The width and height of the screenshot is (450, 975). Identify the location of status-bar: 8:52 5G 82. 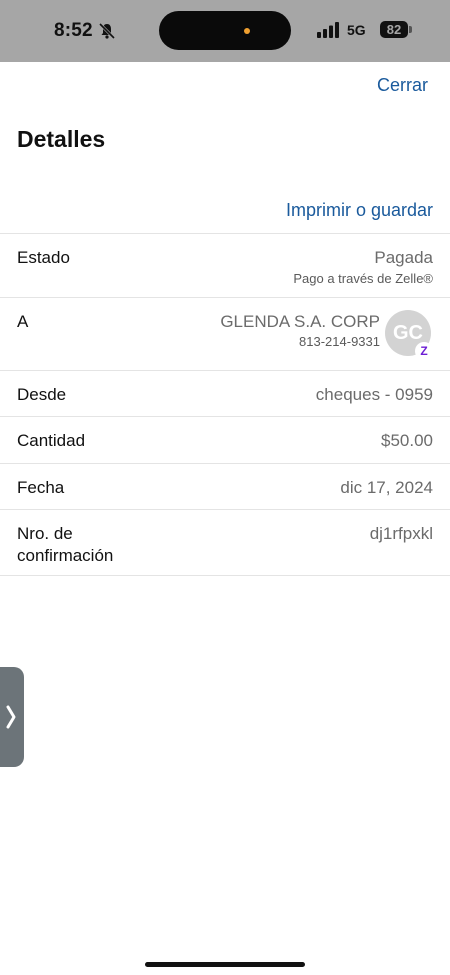
(225, 31).